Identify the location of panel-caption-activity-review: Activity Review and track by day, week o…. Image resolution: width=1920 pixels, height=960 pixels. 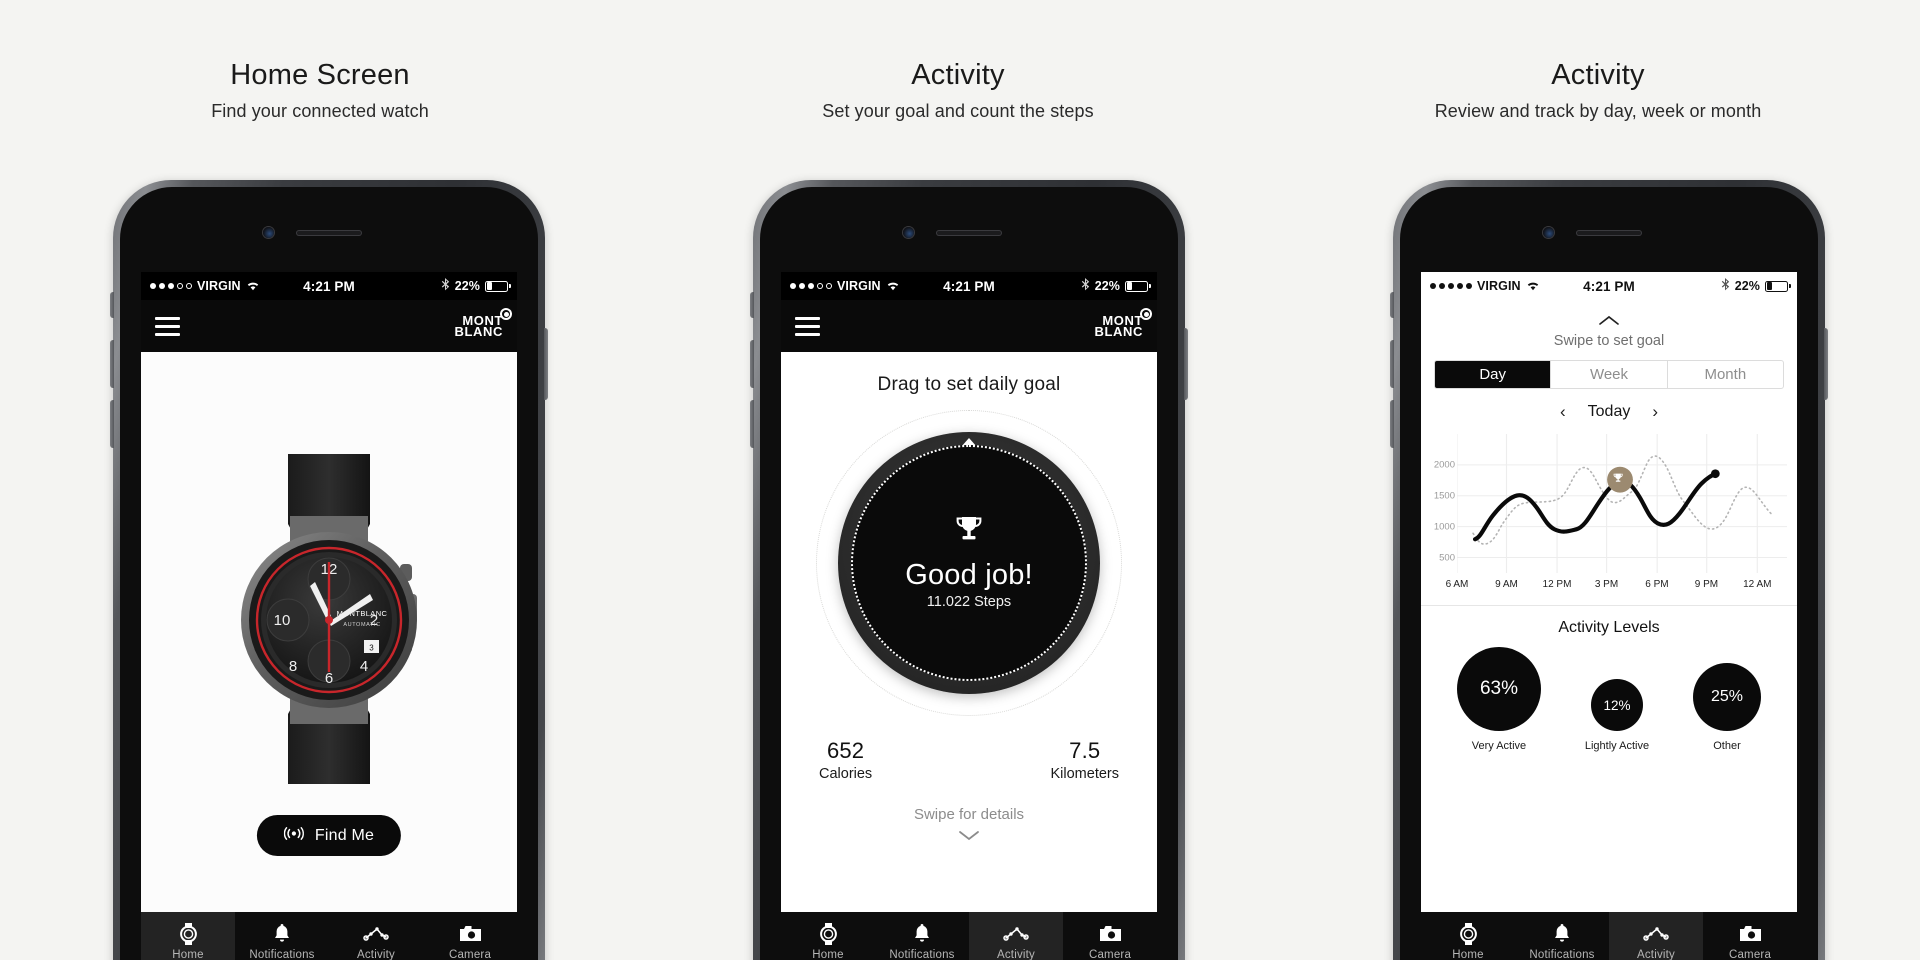
(1598, 90).